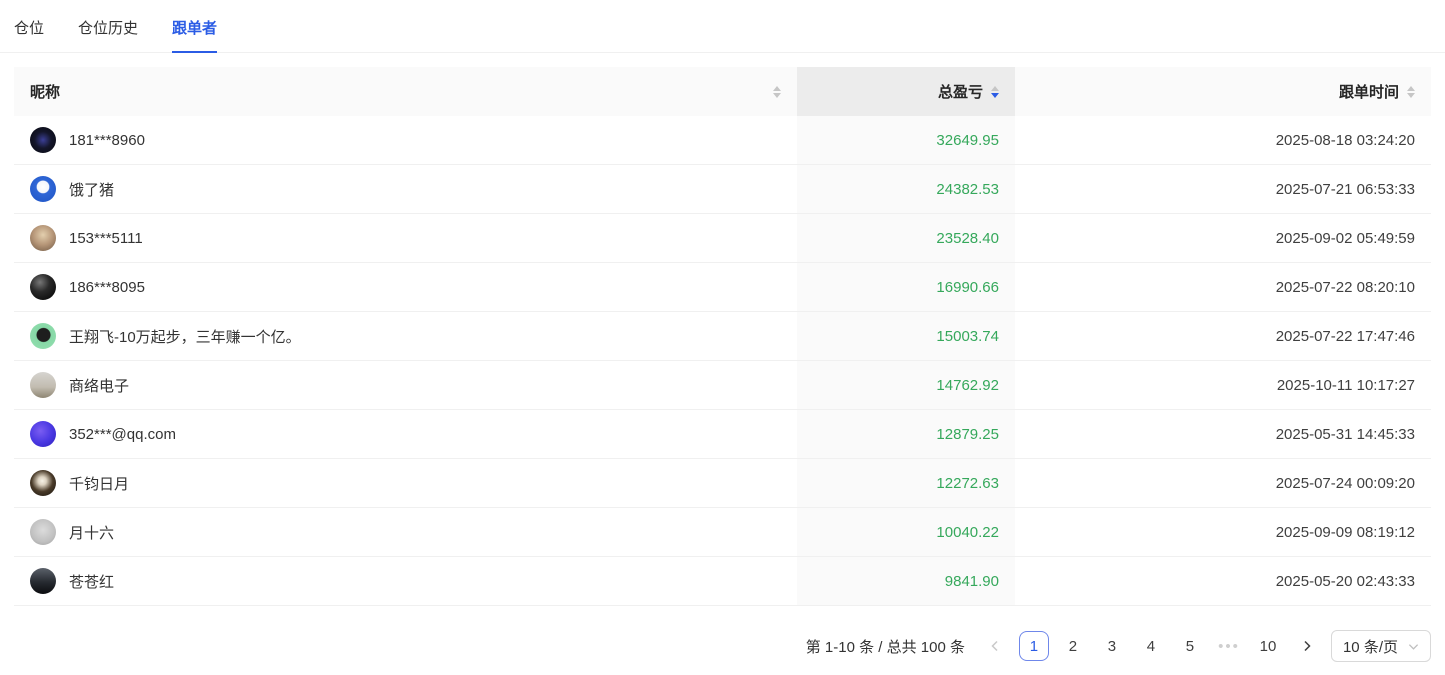 Image resolution: width=1445 pixels, height=675 pixels. What do you see at coordinates (185, 337) in the screenshot?
I see `nickname-text: 王翔飞-10万起步，三年赚一个亿。` at bounding box center [185, 337].